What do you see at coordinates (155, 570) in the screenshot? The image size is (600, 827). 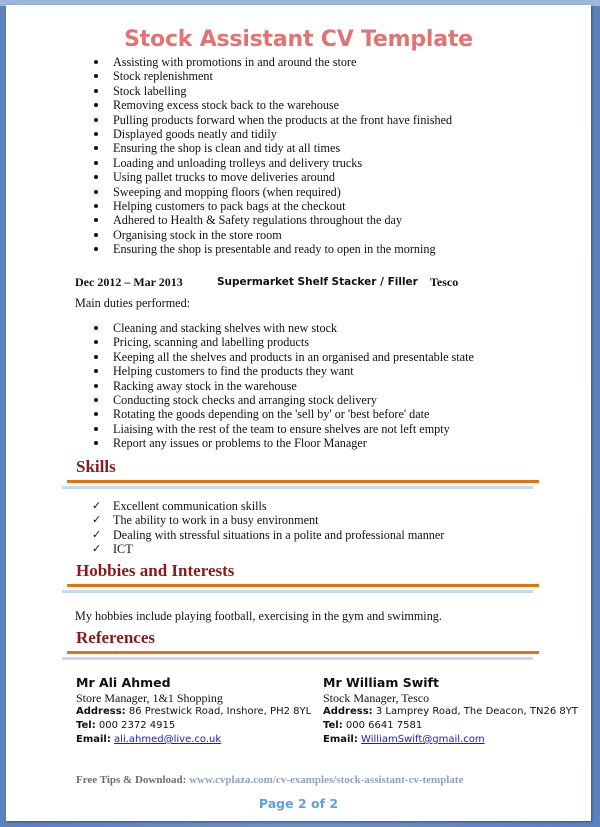 I see `hobbies-heading: Hobbies and Interests` at bounding box center [155, 570].